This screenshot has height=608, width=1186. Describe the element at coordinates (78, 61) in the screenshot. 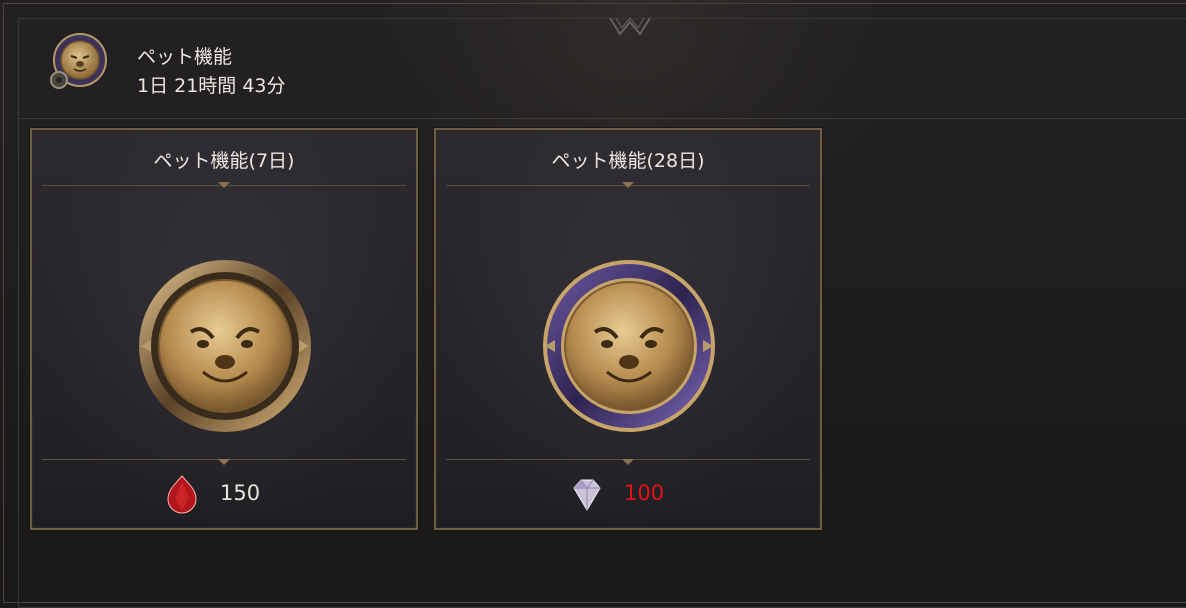

I see `pet-medal-icon` at that location.